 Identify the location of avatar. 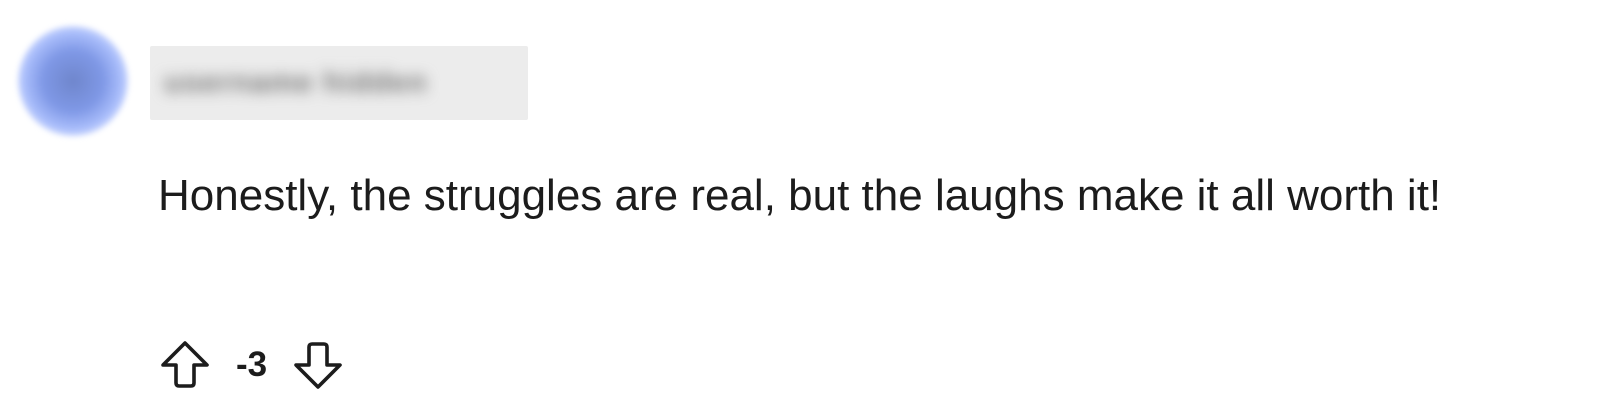
(73, 81).